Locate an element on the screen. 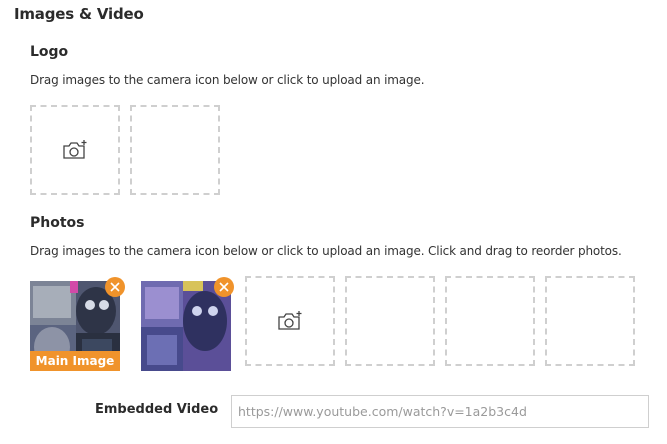 The height and width of the screenshot is (444, 667). main-image-badge: Main Image is located at coordinates (75, 361).